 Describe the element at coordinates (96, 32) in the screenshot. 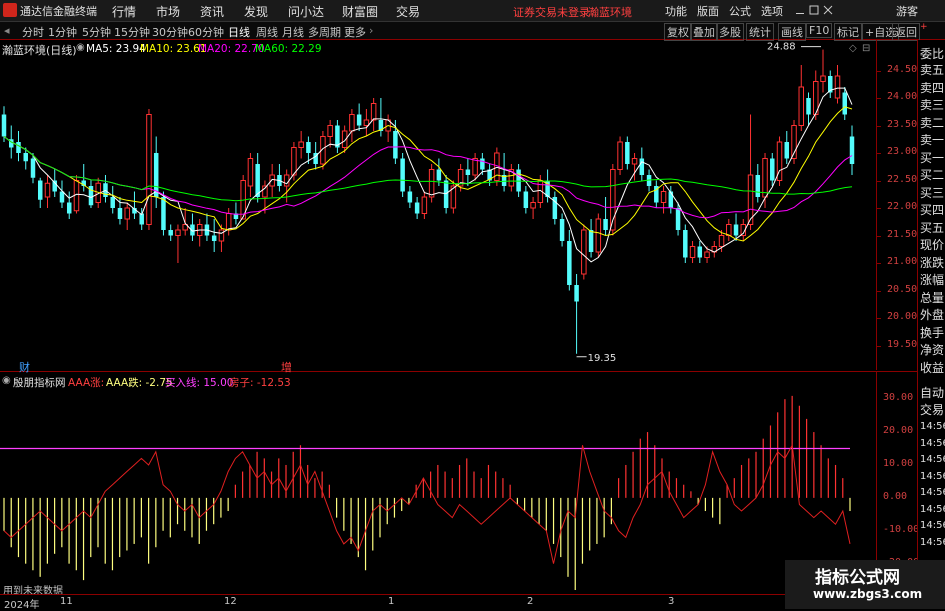

I see `period-5min: 5分钟` at that location.